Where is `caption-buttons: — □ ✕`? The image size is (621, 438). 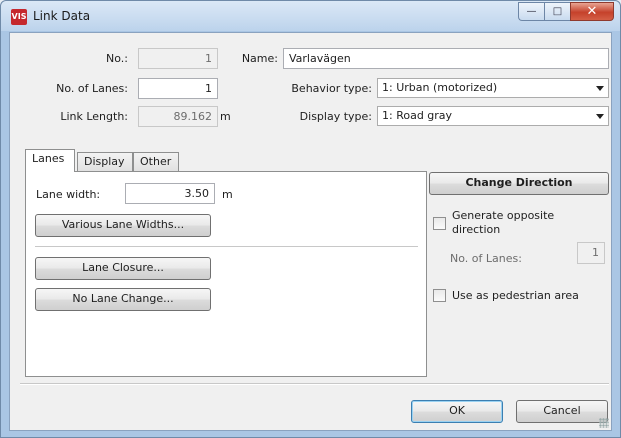
caption-buttons: — □ ✕ is located at coordinates (566, 11).